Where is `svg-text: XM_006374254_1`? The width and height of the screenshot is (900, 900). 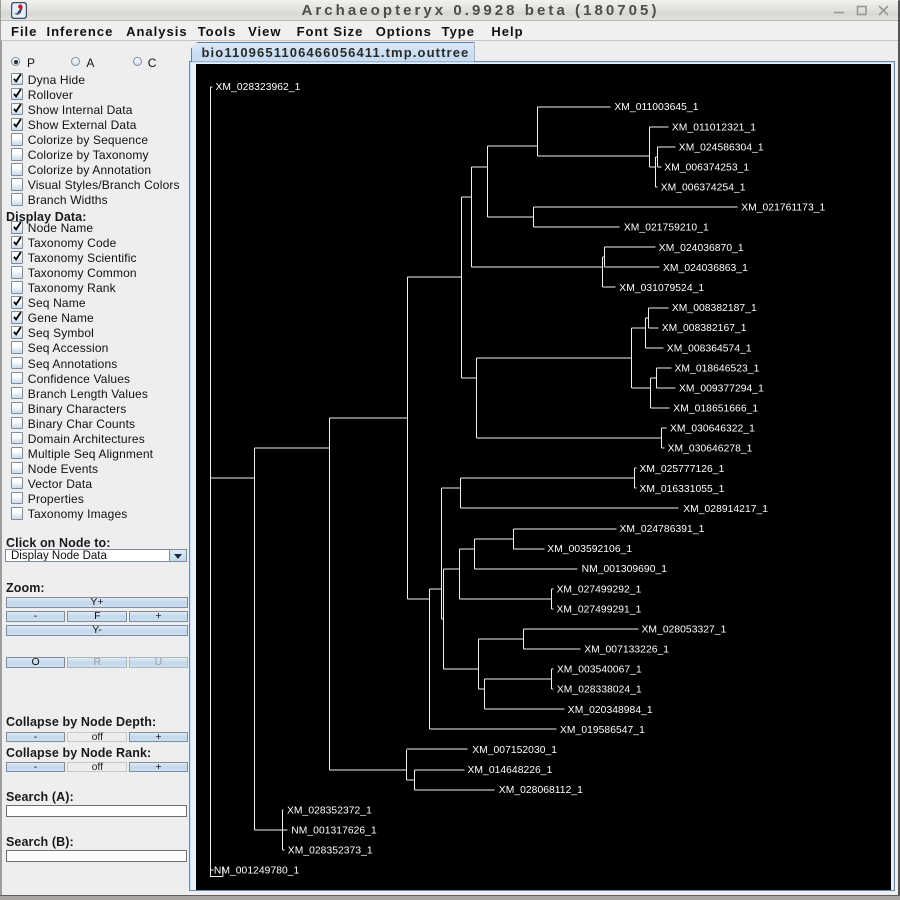 svg-text: XM_006374254_1 is located at coordinates (703, 187).